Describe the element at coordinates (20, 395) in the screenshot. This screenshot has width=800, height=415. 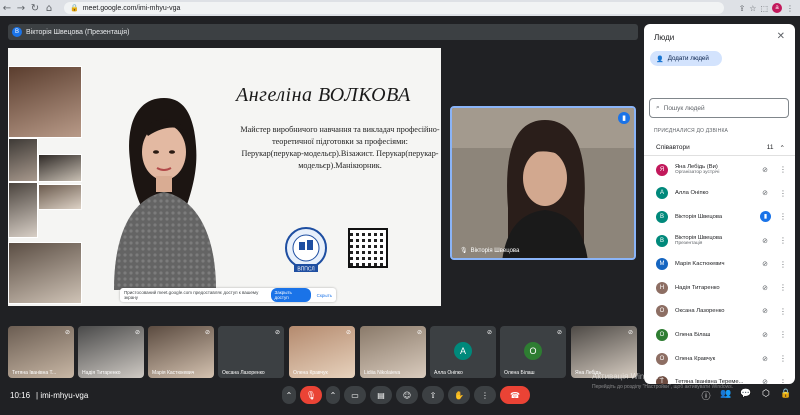
I see `clock: 10:16` at that location.